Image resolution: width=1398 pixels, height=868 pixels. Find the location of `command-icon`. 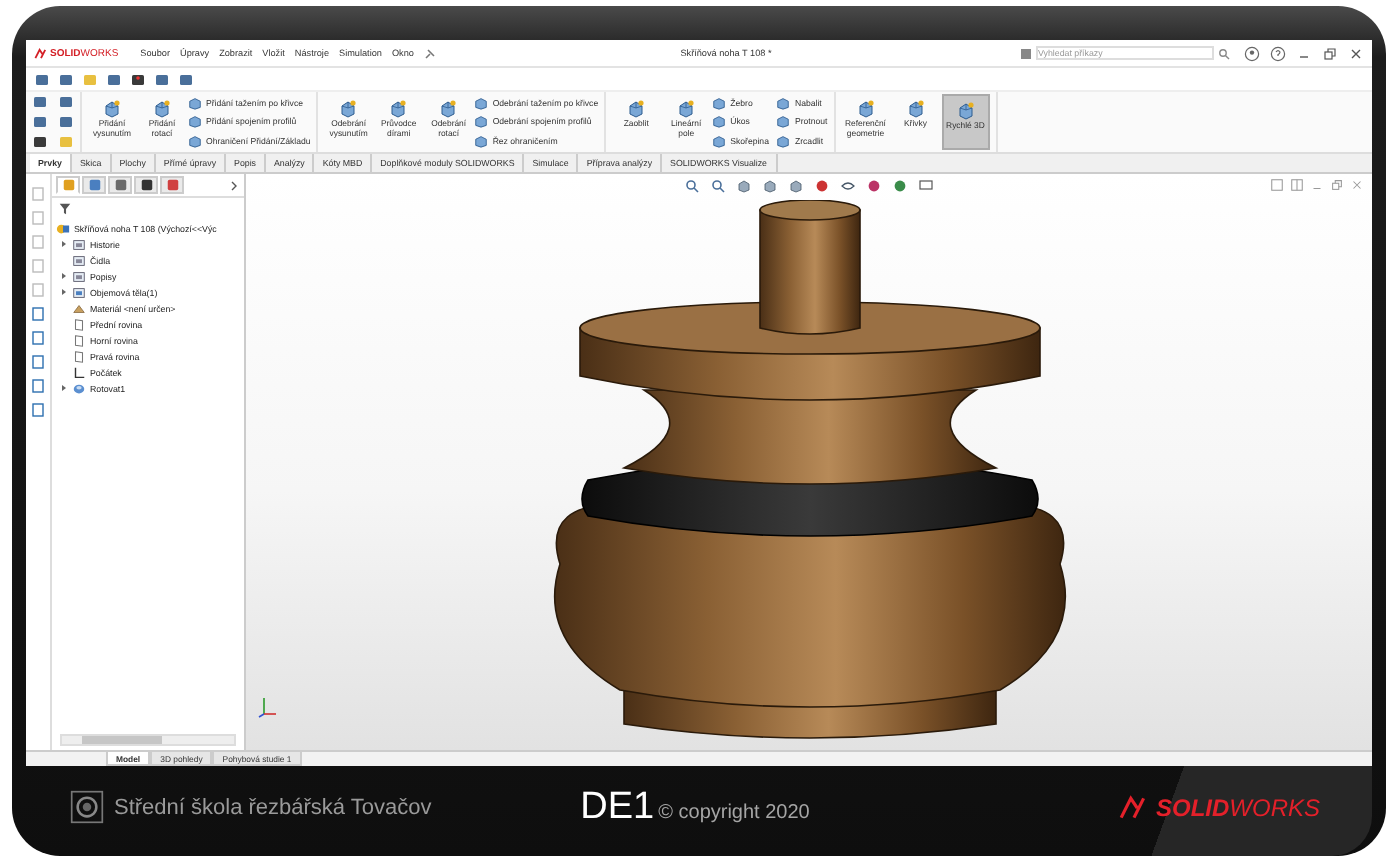

command-icon is located at coordinates (1026, 53).